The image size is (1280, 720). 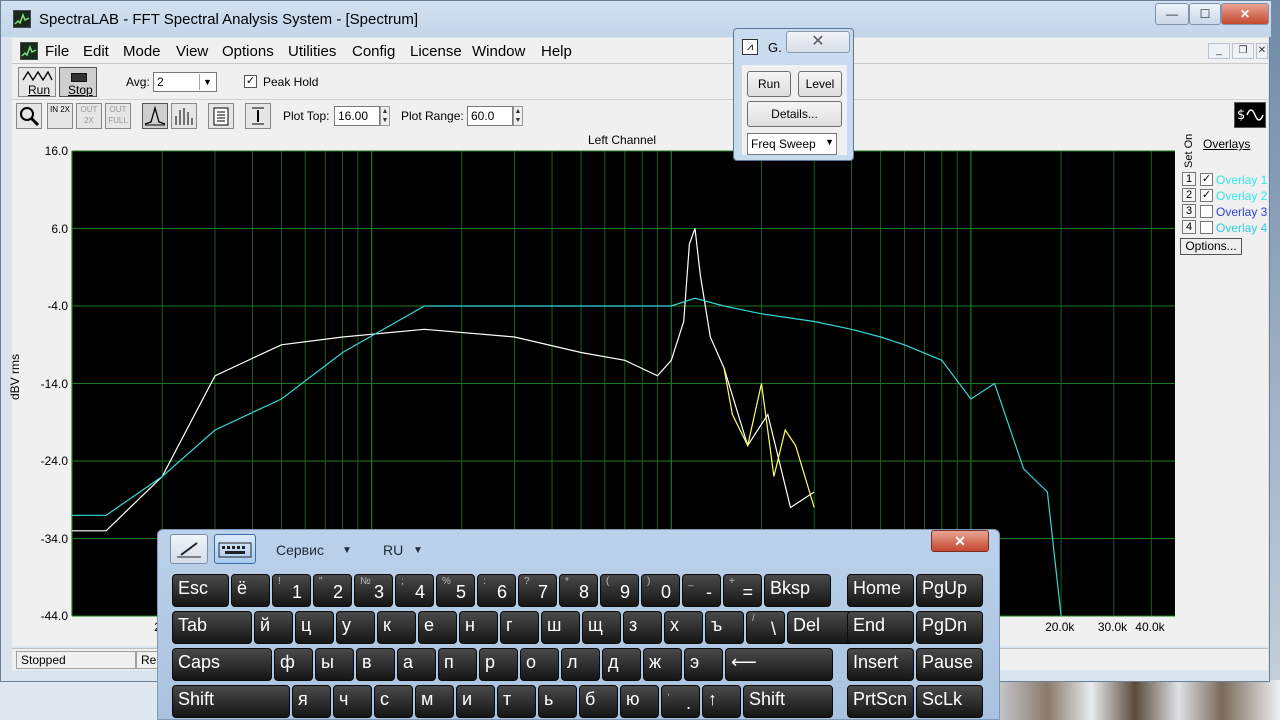 What do you see at coordinates (258, 116) in the screenshot?
I see `scale-button` at bounding box center [258, 116].